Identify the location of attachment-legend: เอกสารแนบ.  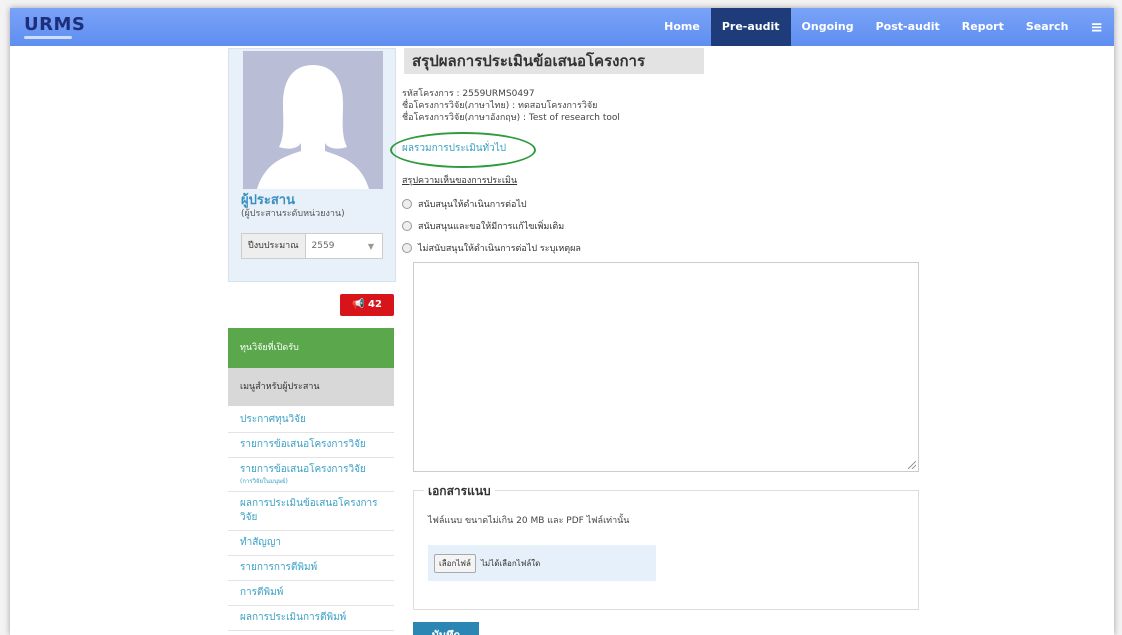
(459, 491).